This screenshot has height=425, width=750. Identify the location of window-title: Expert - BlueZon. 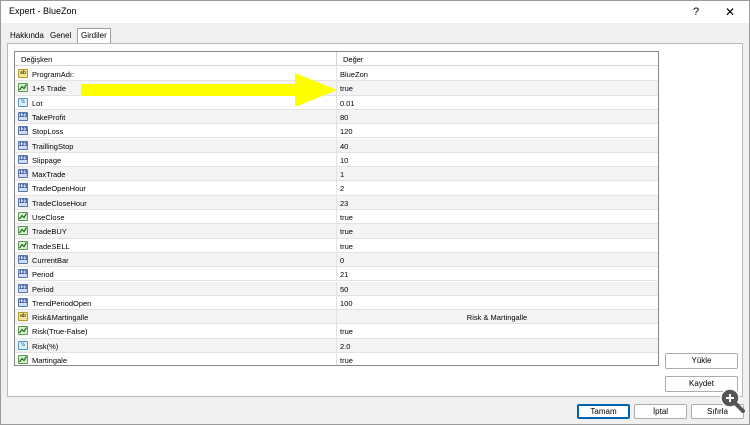
(43, 11).